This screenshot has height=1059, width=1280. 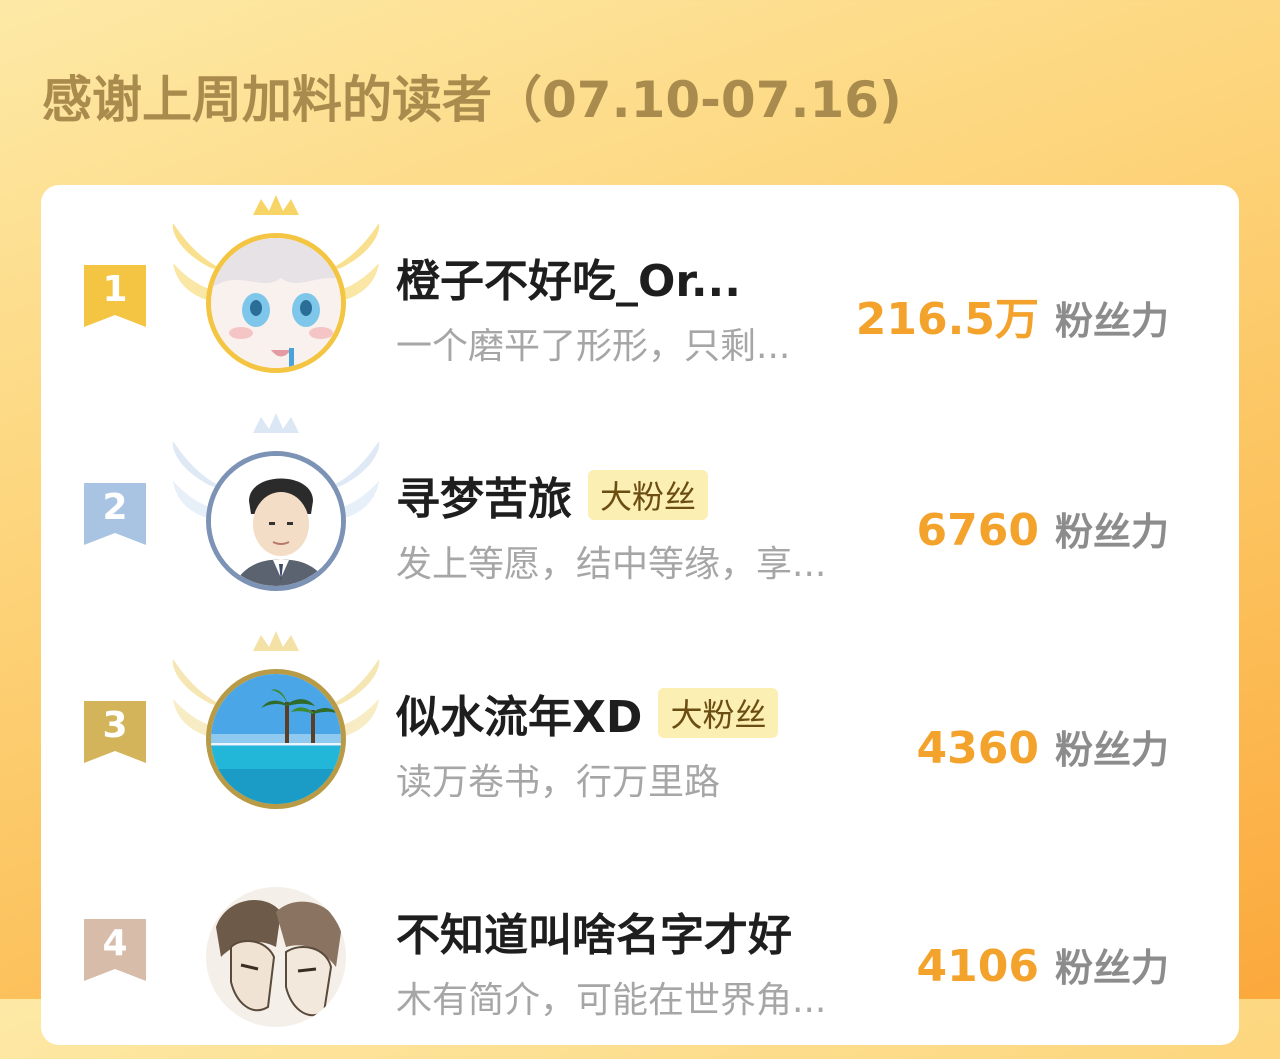 What do you see at coordinates (472, 100) in the screenshot?
I see `page-title: 感谢上周加料的读者（07.10-07.16)` at bounding box center [472, 100].